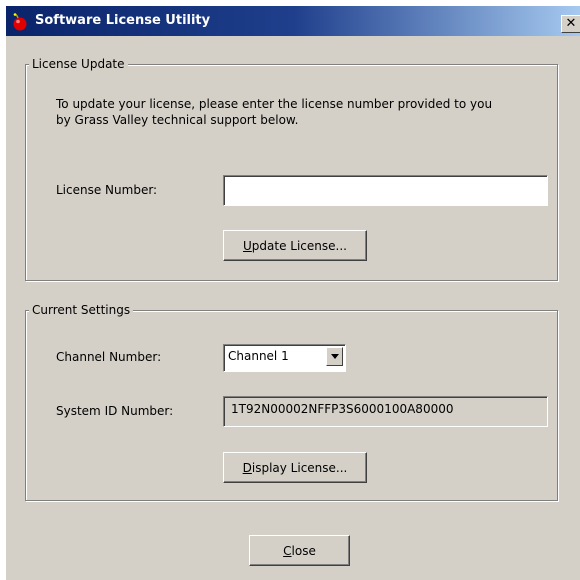  I want to click on chevron-down-icon, so click(334, 356).